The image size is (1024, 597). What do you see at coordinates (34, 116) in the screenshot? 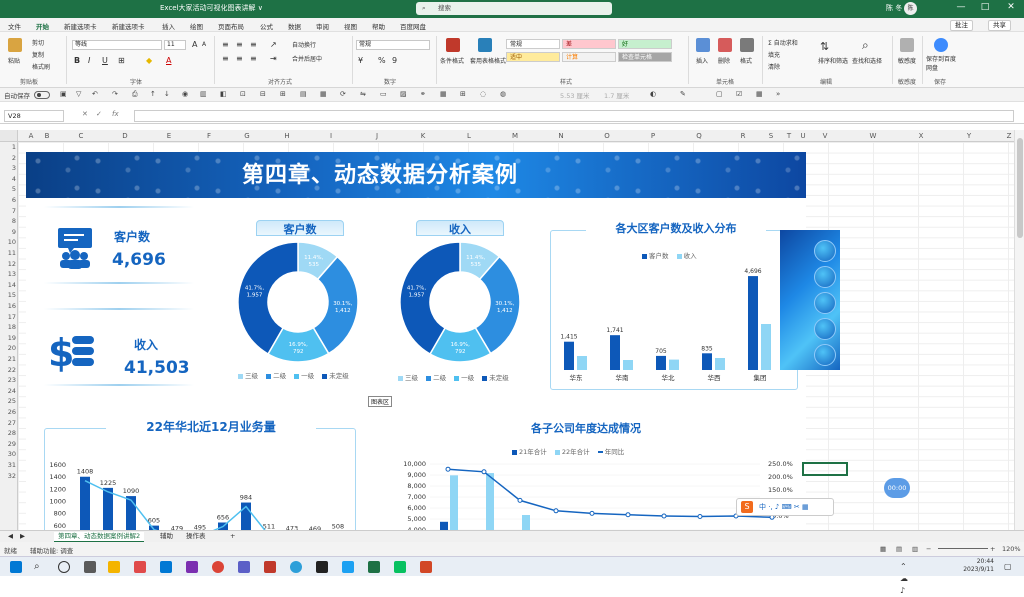
I see `name-box: V28` at bounding box center [34, 116].